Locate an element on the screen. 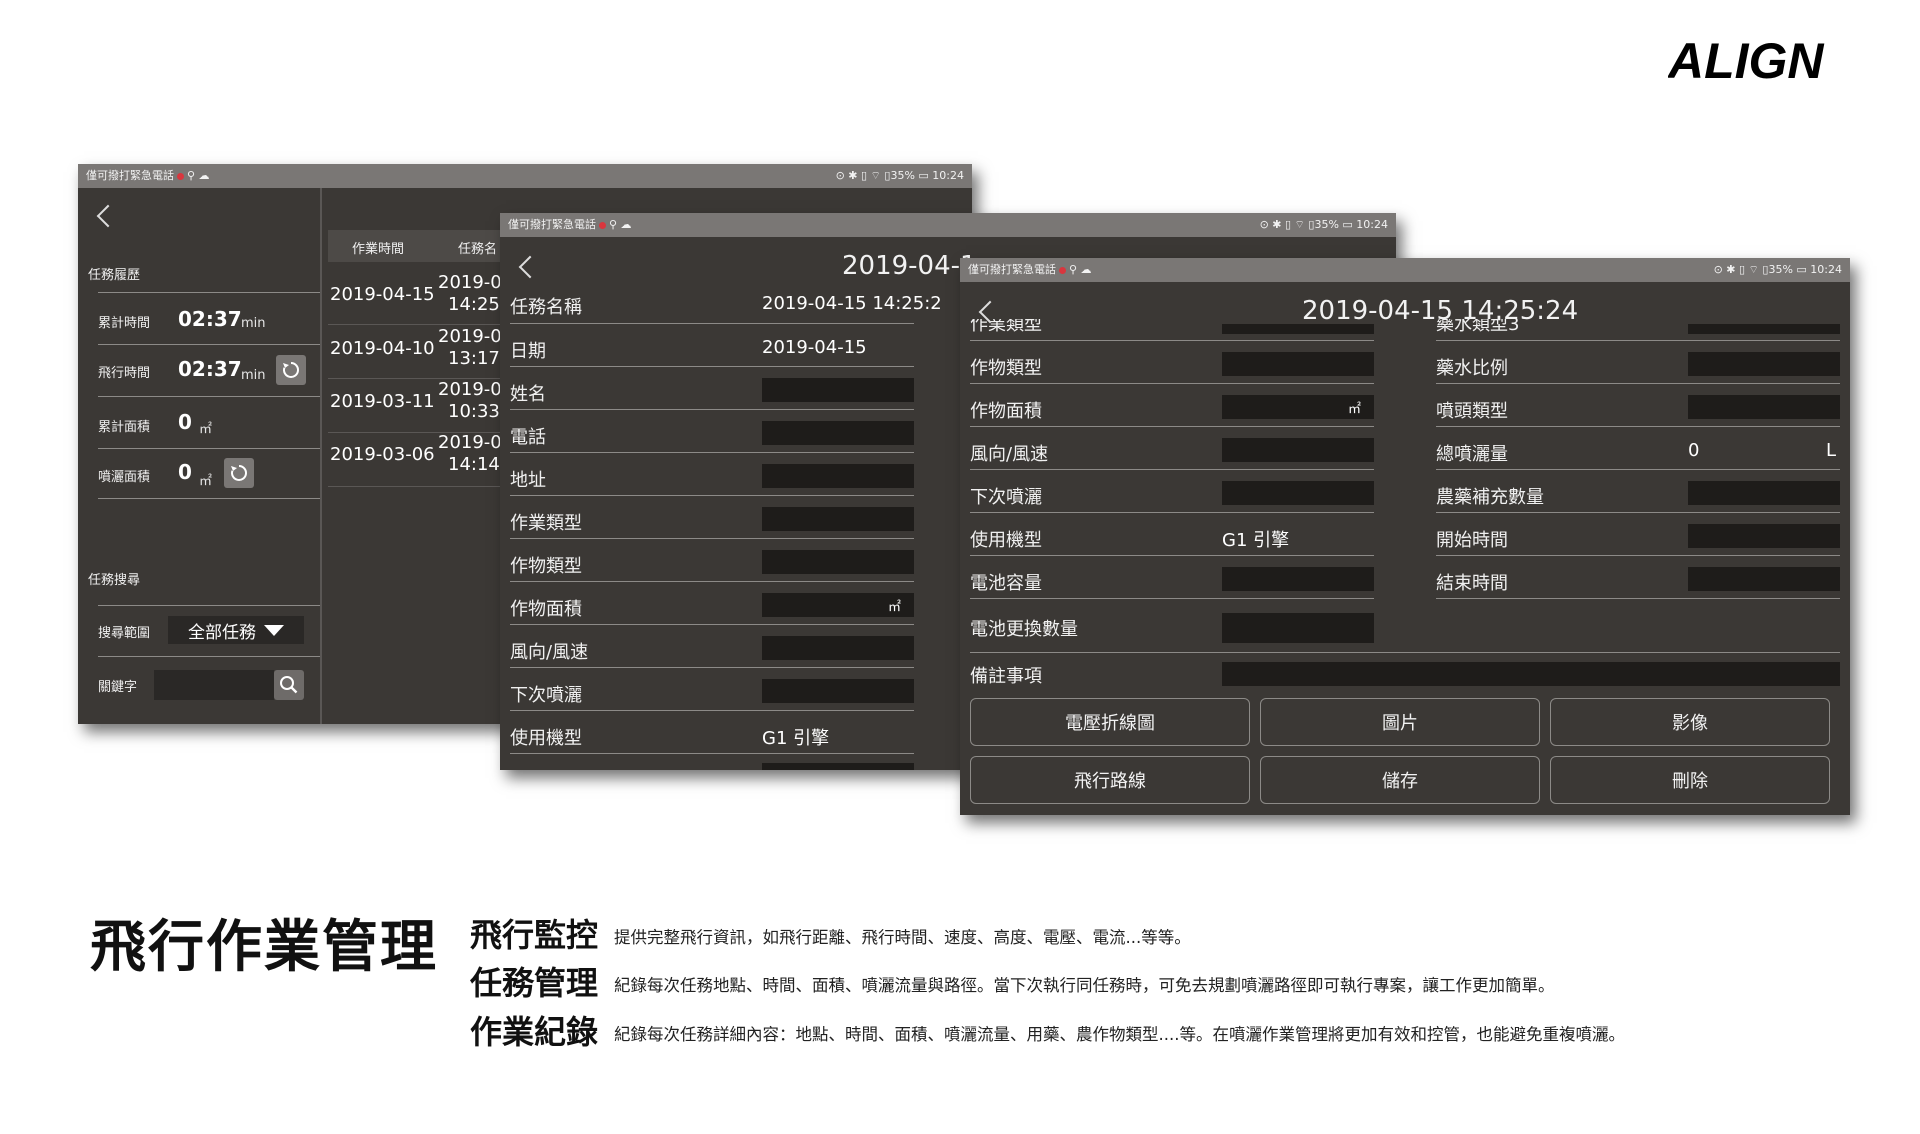 The image size is (1920, 1134). feature-title: 任務管理 is located at coordinates (534, 983).